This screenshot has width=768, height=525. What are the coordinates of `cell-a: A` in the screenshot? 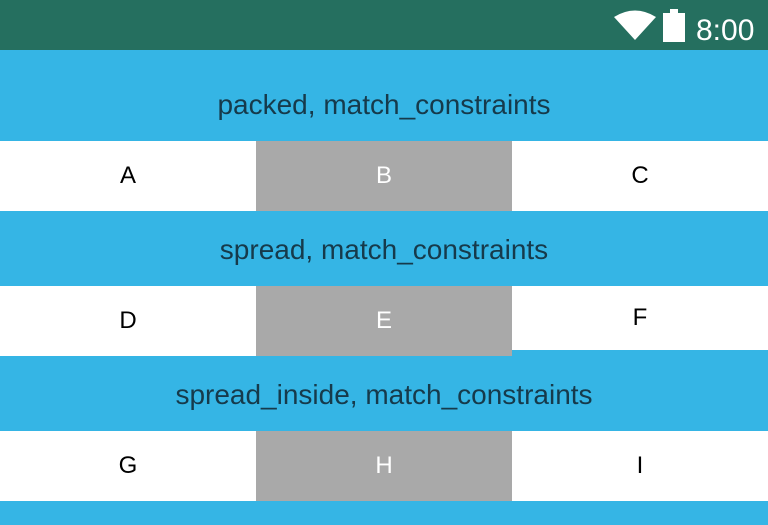 It's located at (128, 176).